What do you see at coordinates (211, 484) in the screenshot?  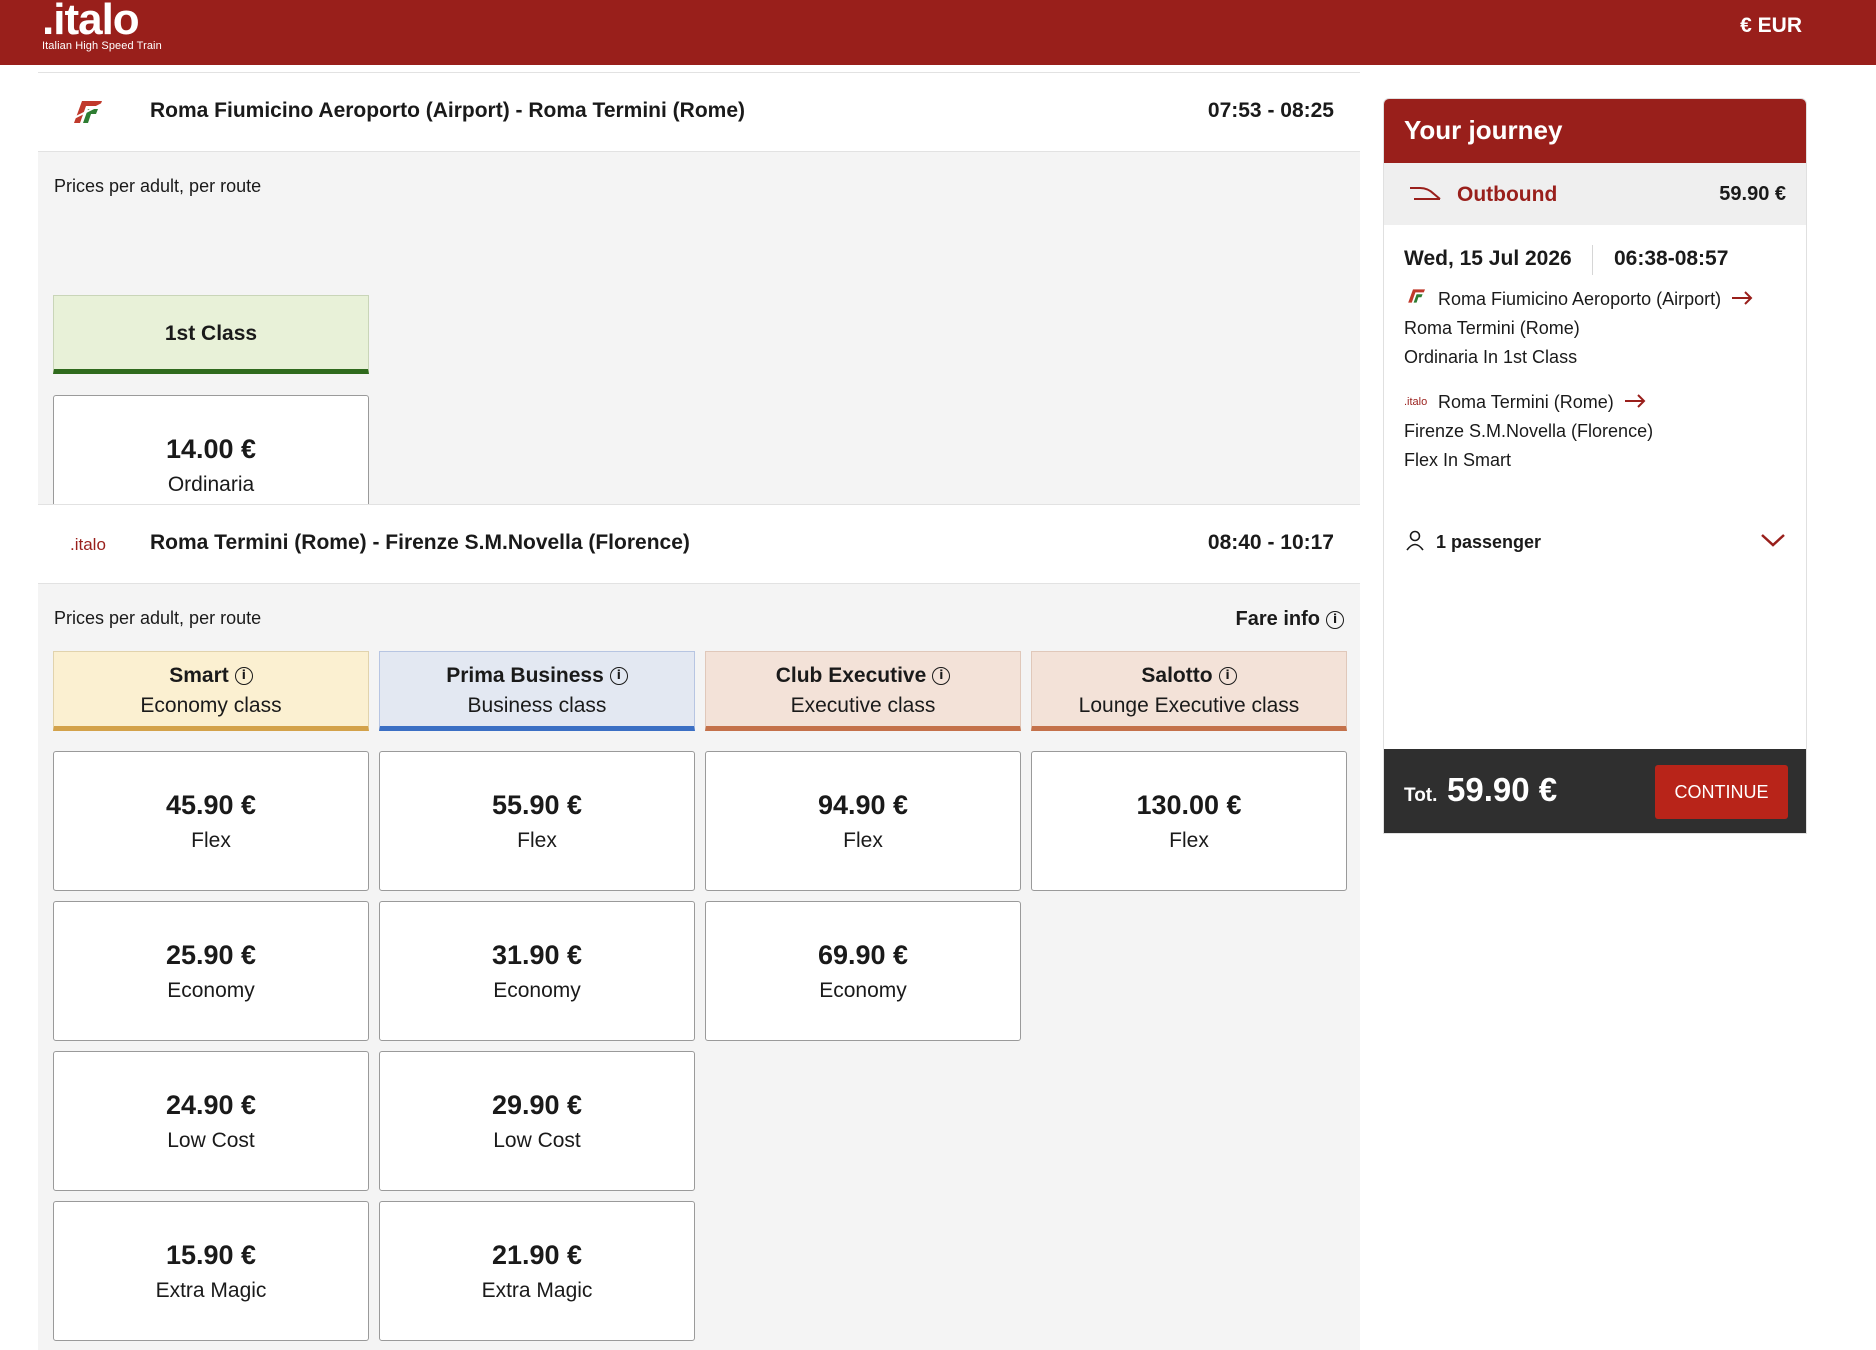 I see `fare-label: Ordinaria` at bounding box center [211, 484].